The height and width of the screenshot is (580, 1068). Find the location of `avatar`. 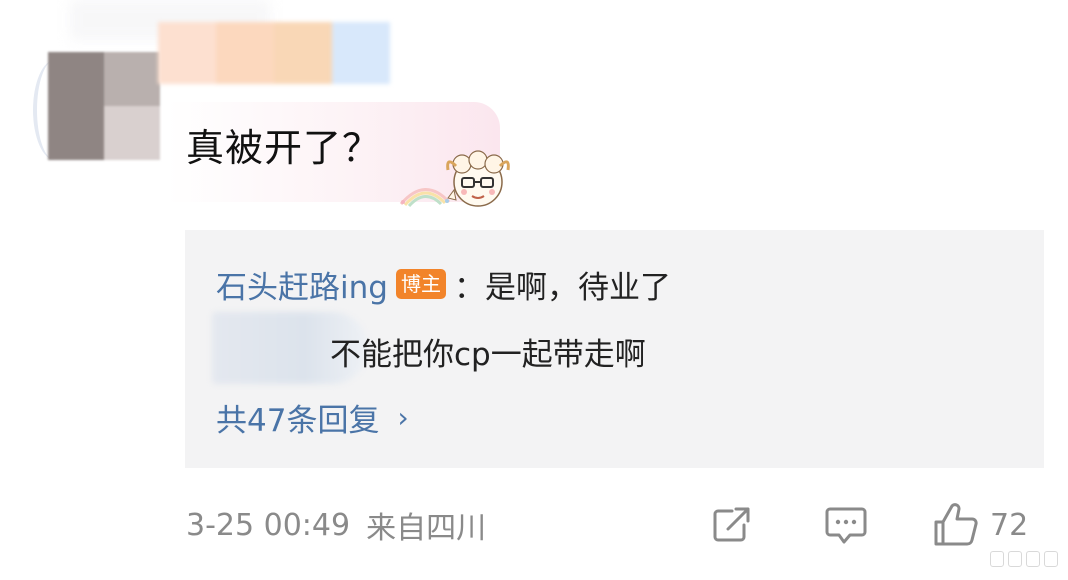

avatar is located at coordinates (104, 106).